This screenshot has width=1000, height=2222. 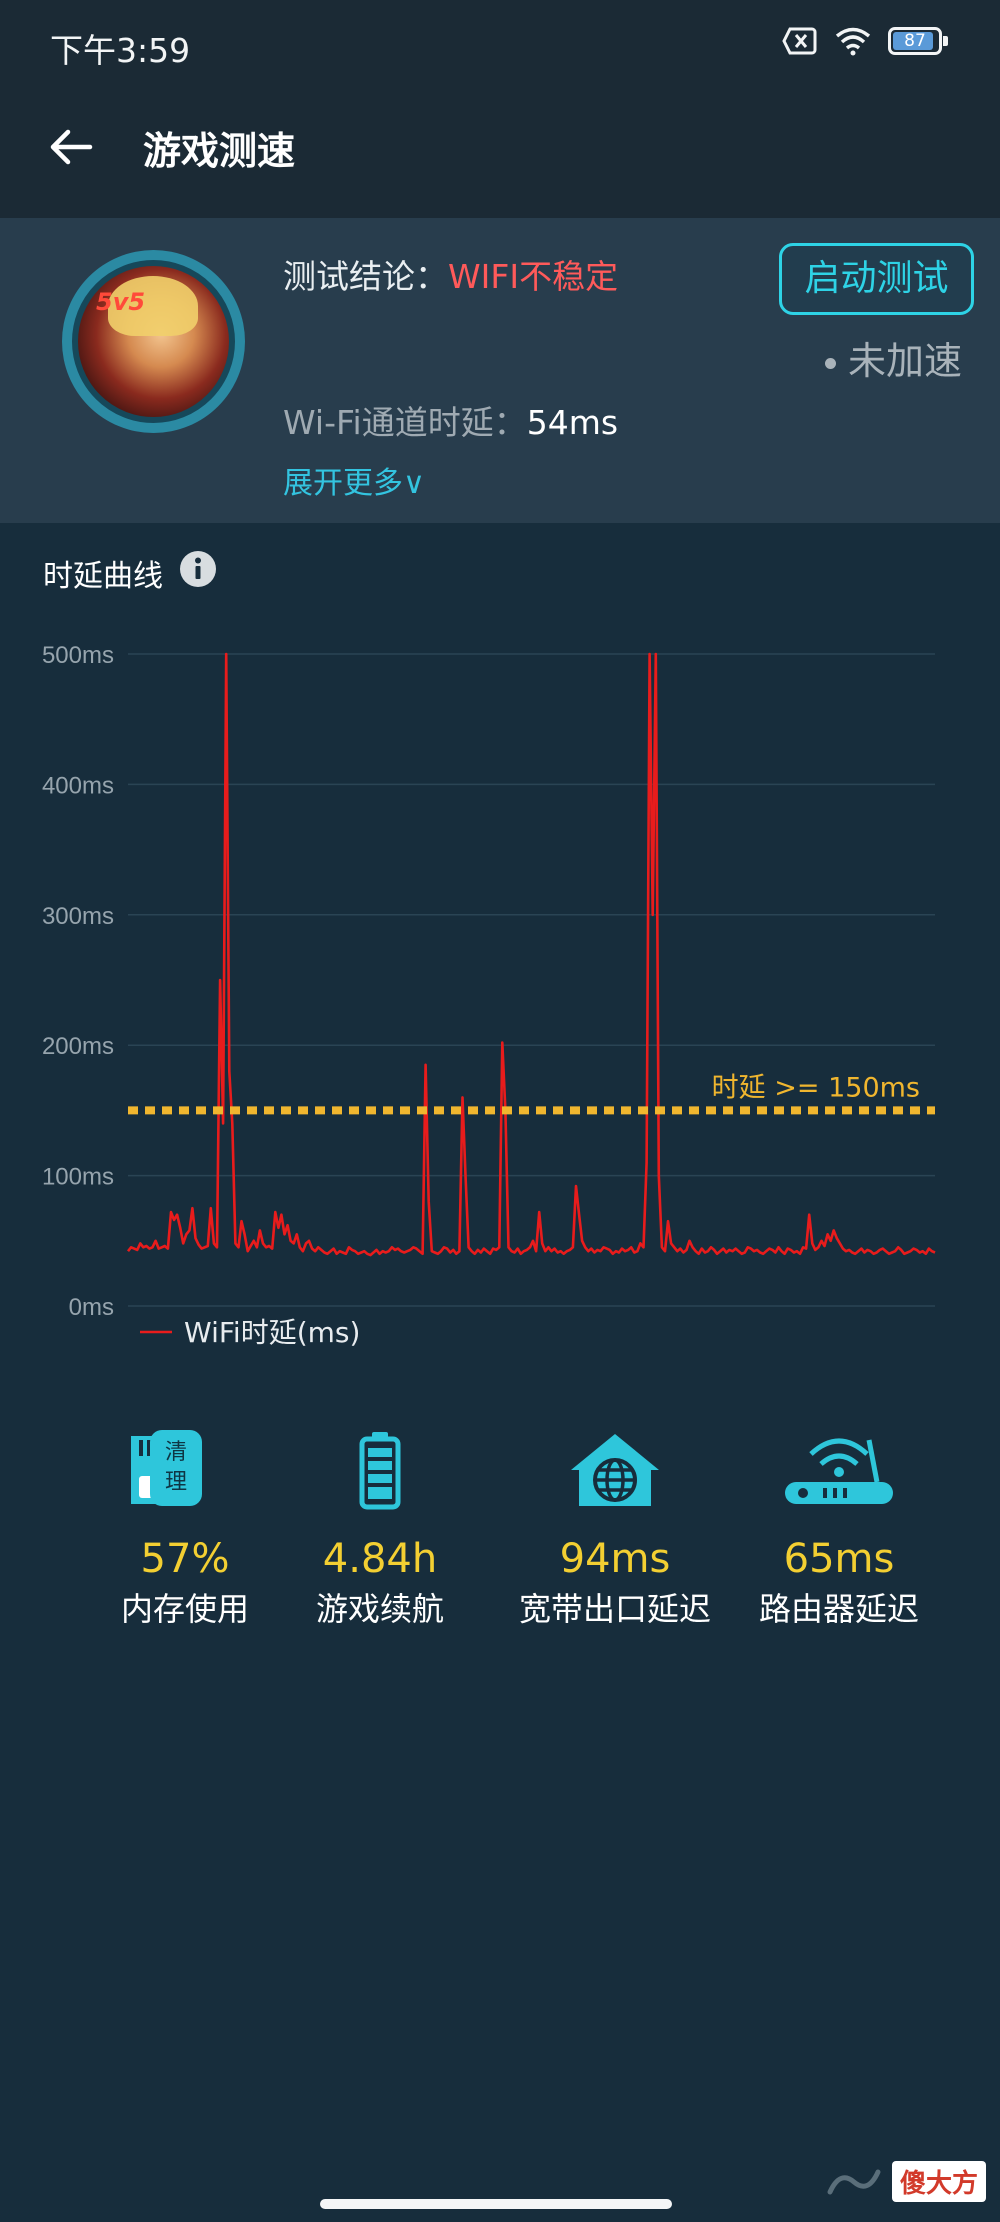 I want to click on page-title: 游戏测速, so click(x=219, y=151).